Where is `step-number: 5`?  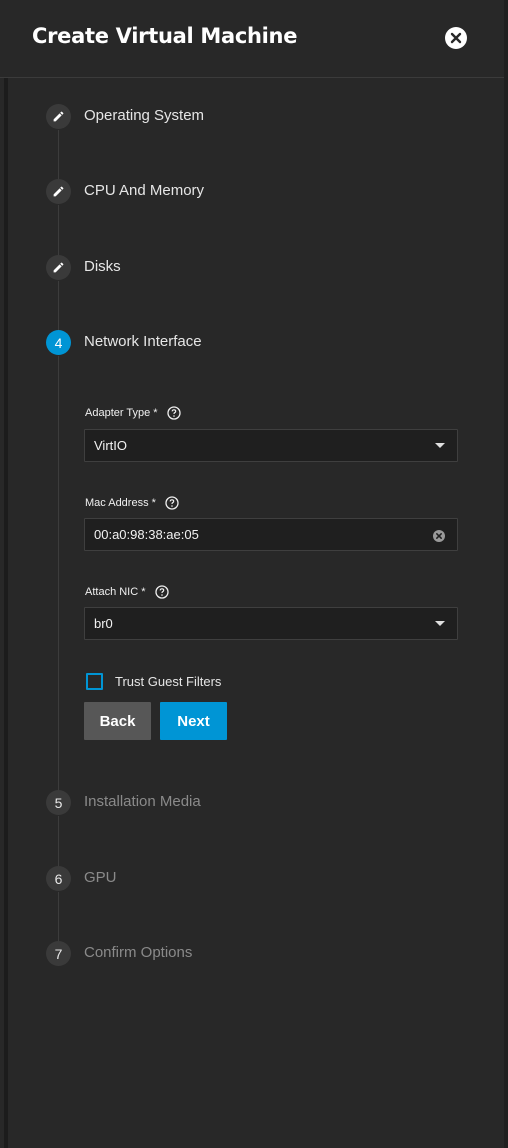
step-number: 5 is located at coordinates (58, 802).